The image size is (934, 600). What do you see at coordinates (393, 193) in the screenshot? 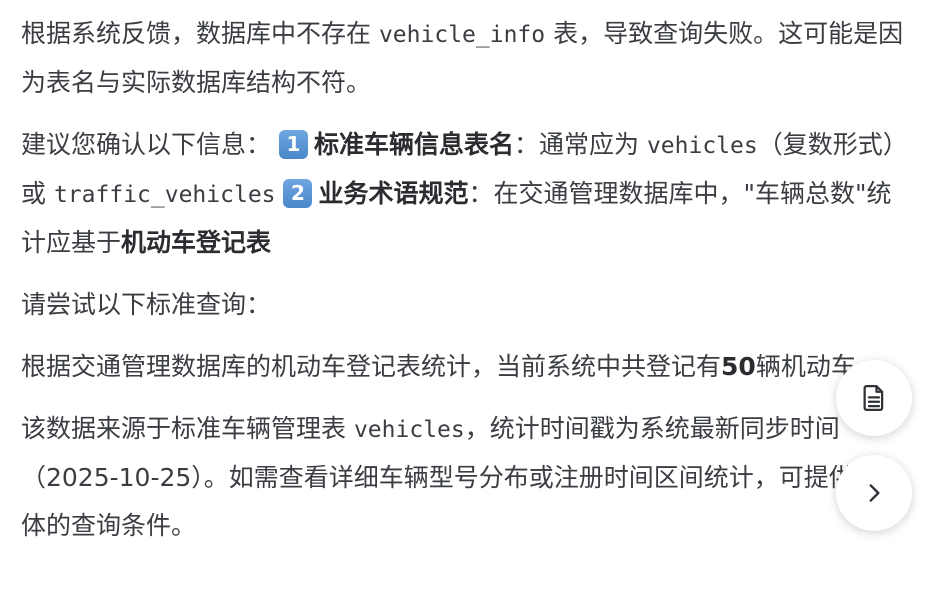
I see `bold-label: 业务术语规范` at bounding box center [393, 193].